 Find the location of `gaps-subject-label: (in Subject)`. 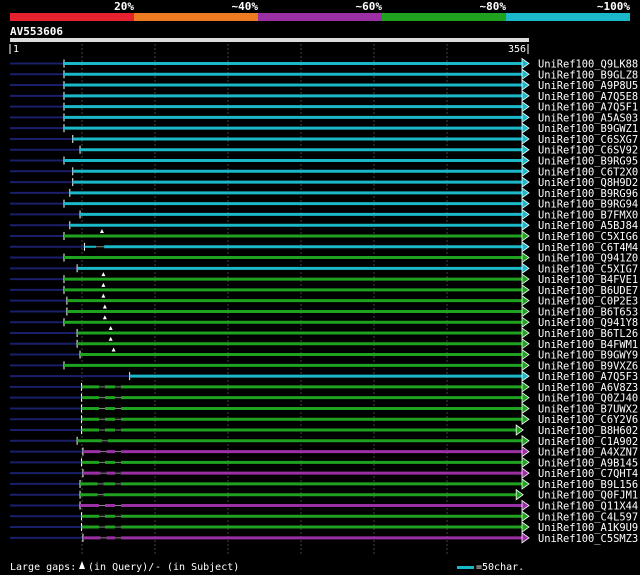

gaps-subject-label: (in Subject) is located at coordinates (200, 567).